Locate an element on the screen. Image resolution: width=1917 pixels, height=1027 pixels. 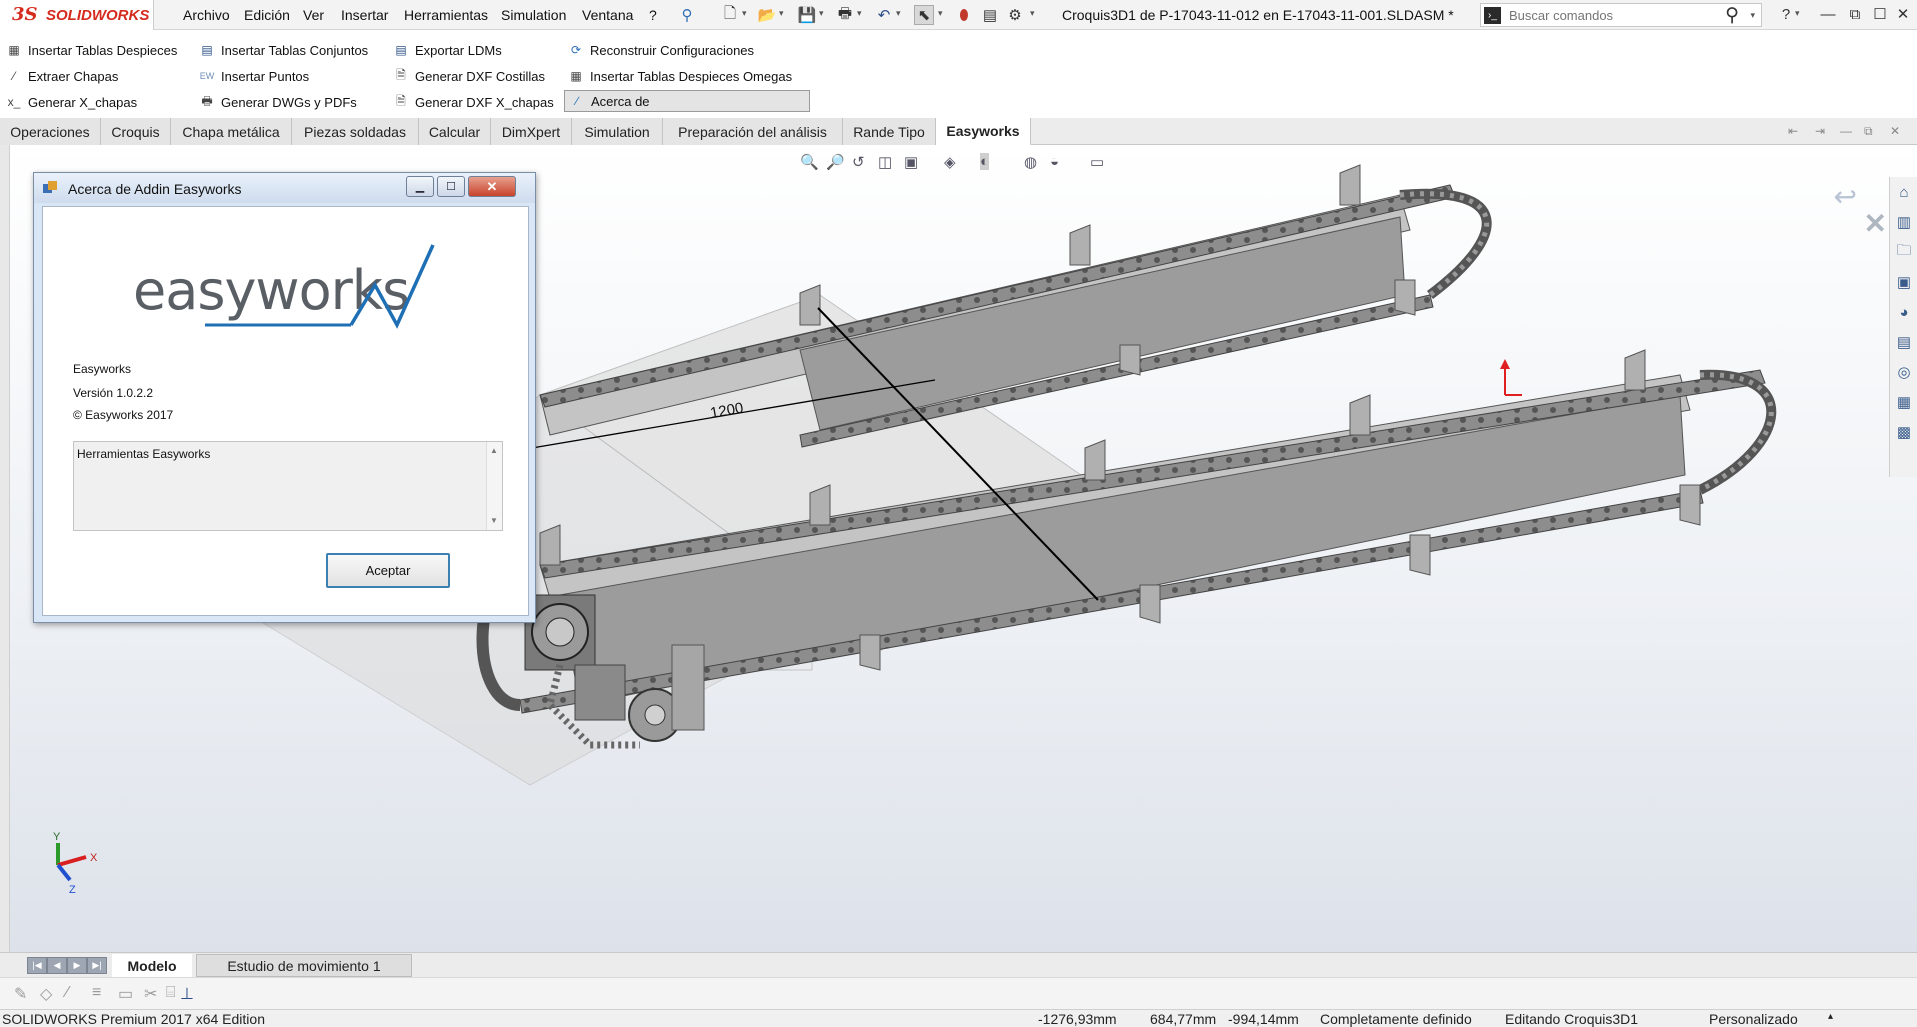
scroll-down-icon: ▼ is located at coordinates (494, 520).